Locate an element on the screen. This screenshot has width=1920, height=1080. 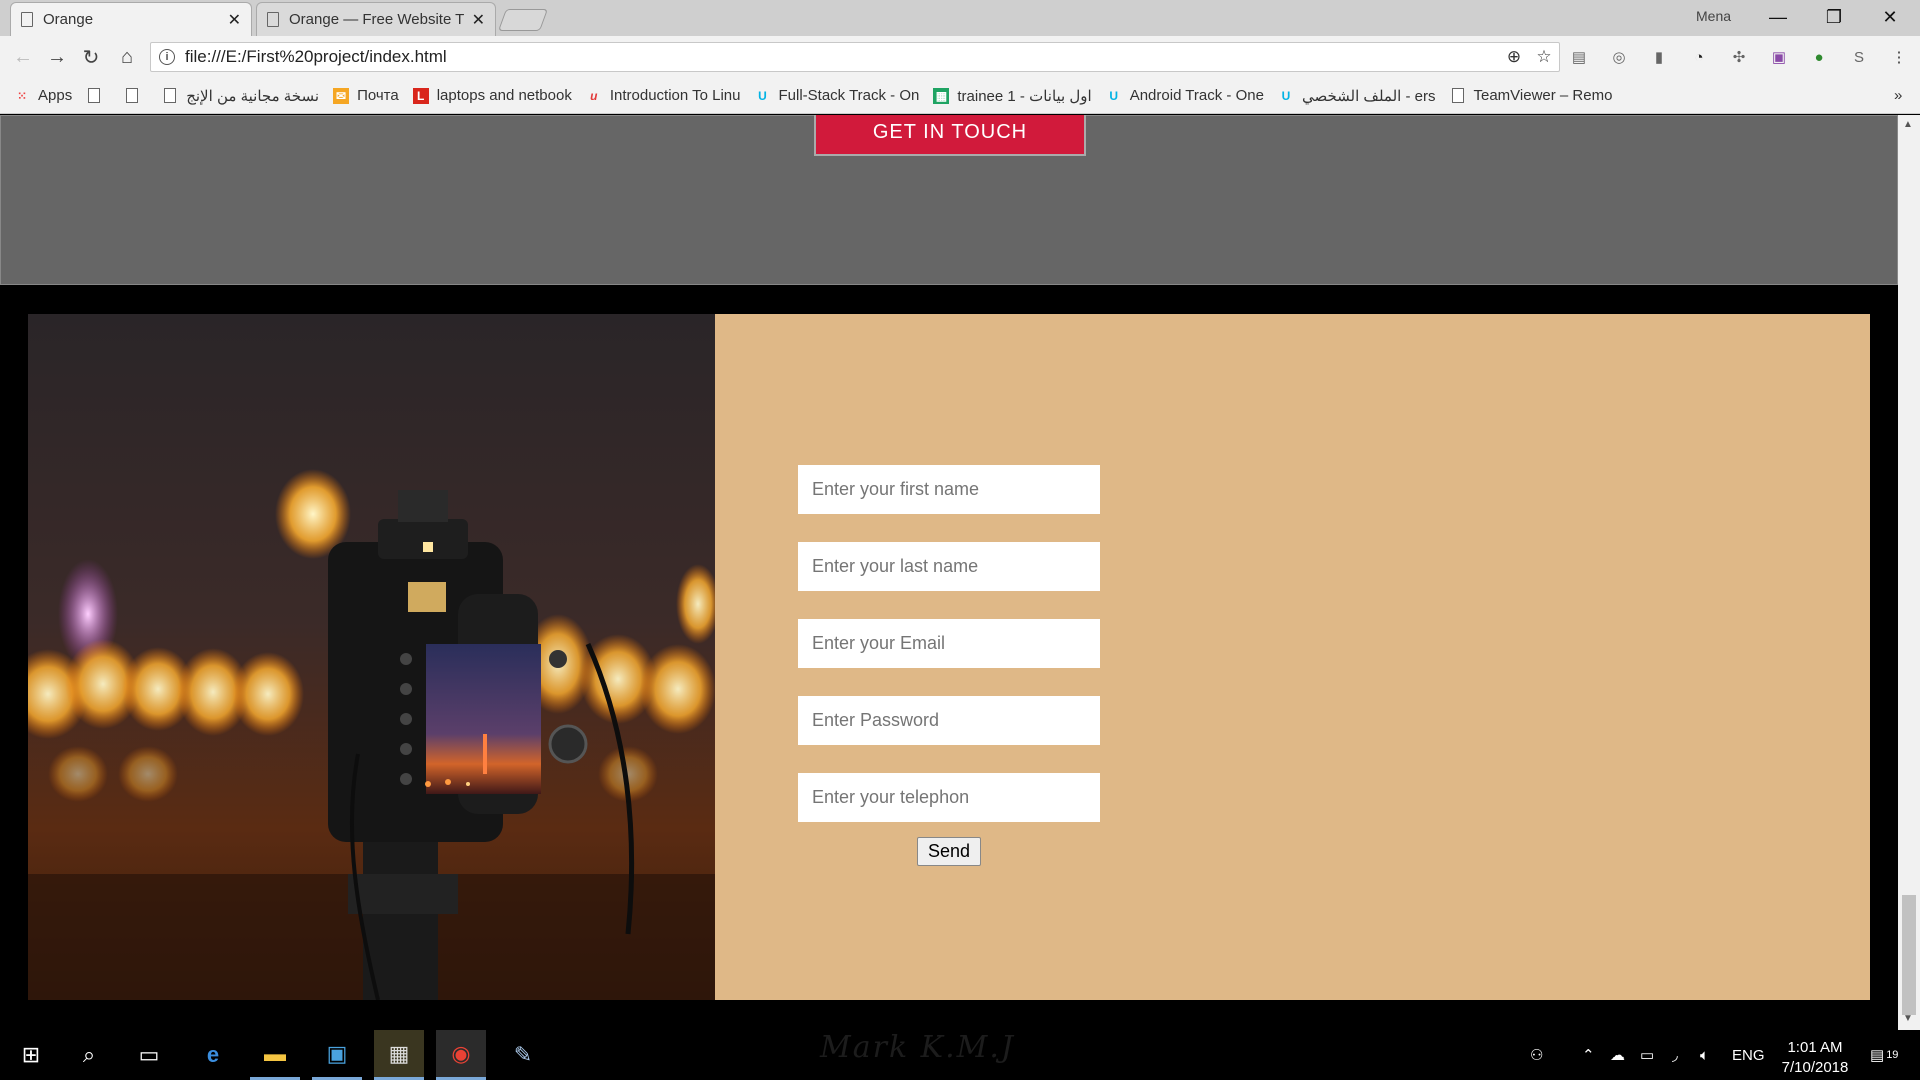
show-hidden-icons: ⌃ is located at coordinates (1588, 1055).